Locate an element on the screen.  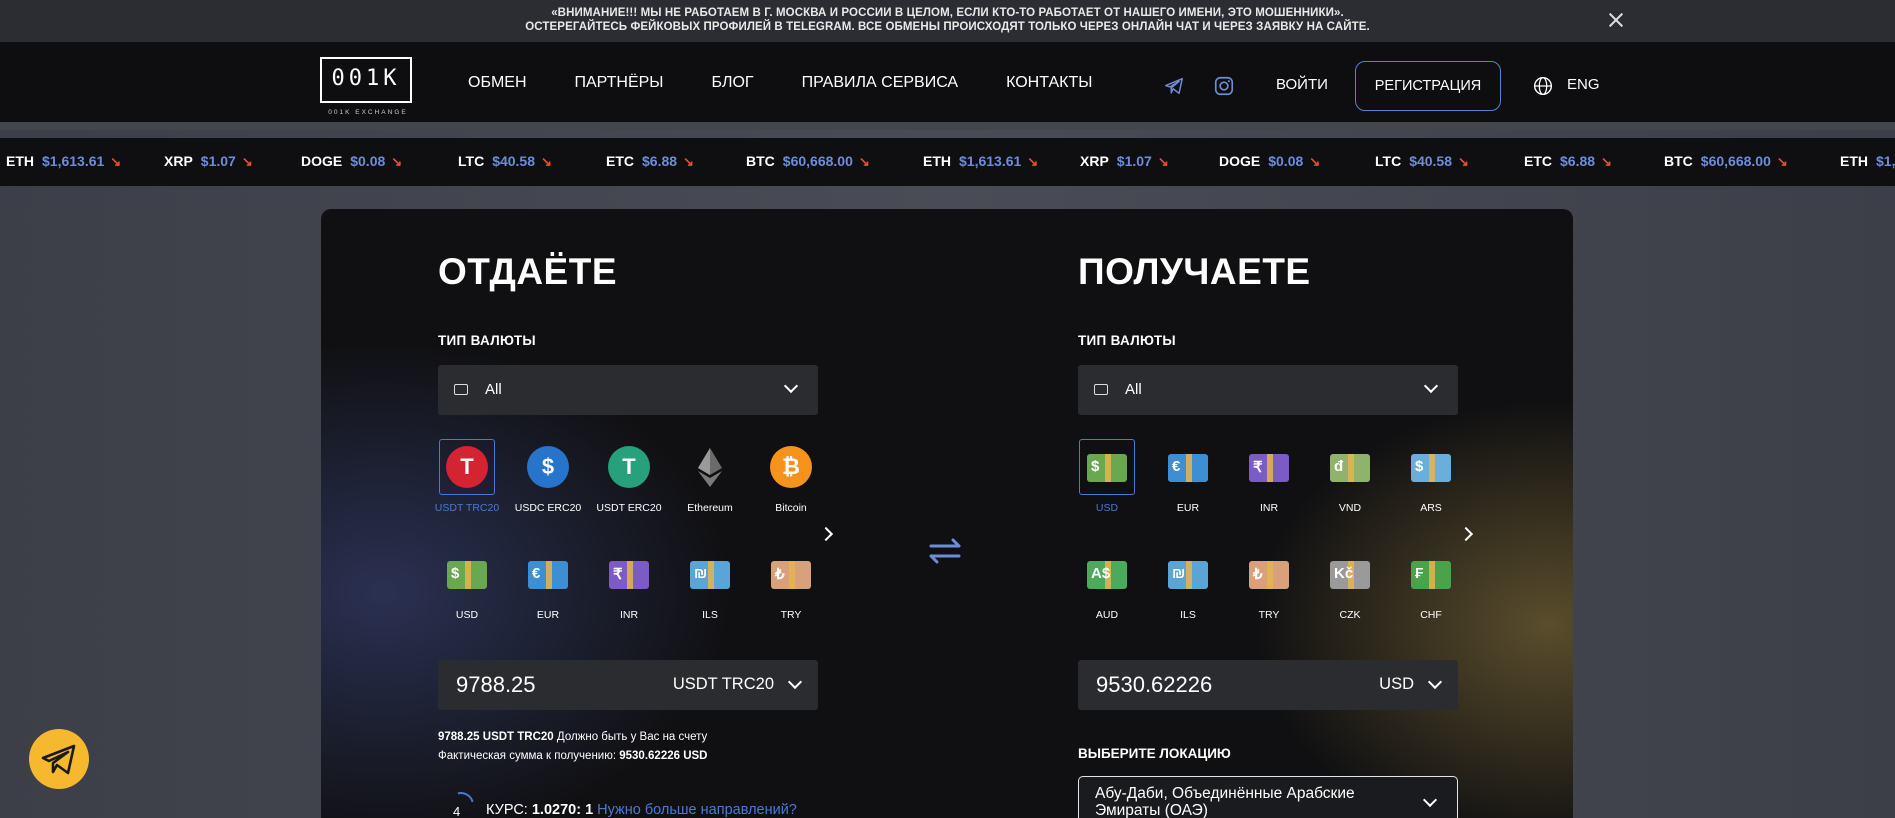
globe-icon is located at coordinates (1543, 86).